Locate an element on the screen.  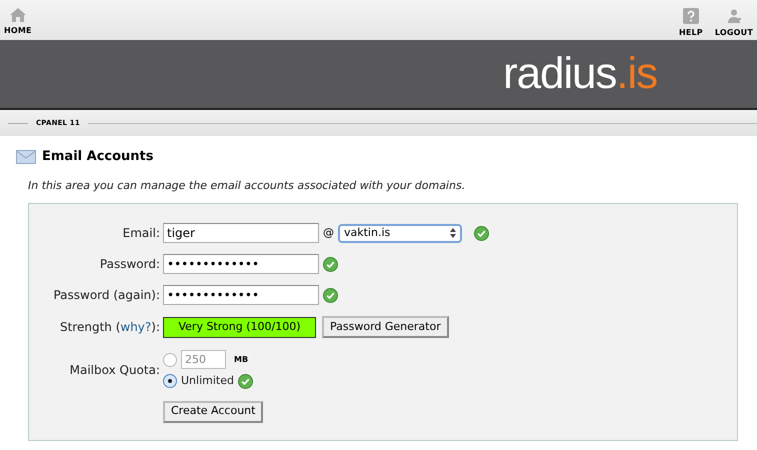
logo: radius.is is located at coordinates (580, 74).